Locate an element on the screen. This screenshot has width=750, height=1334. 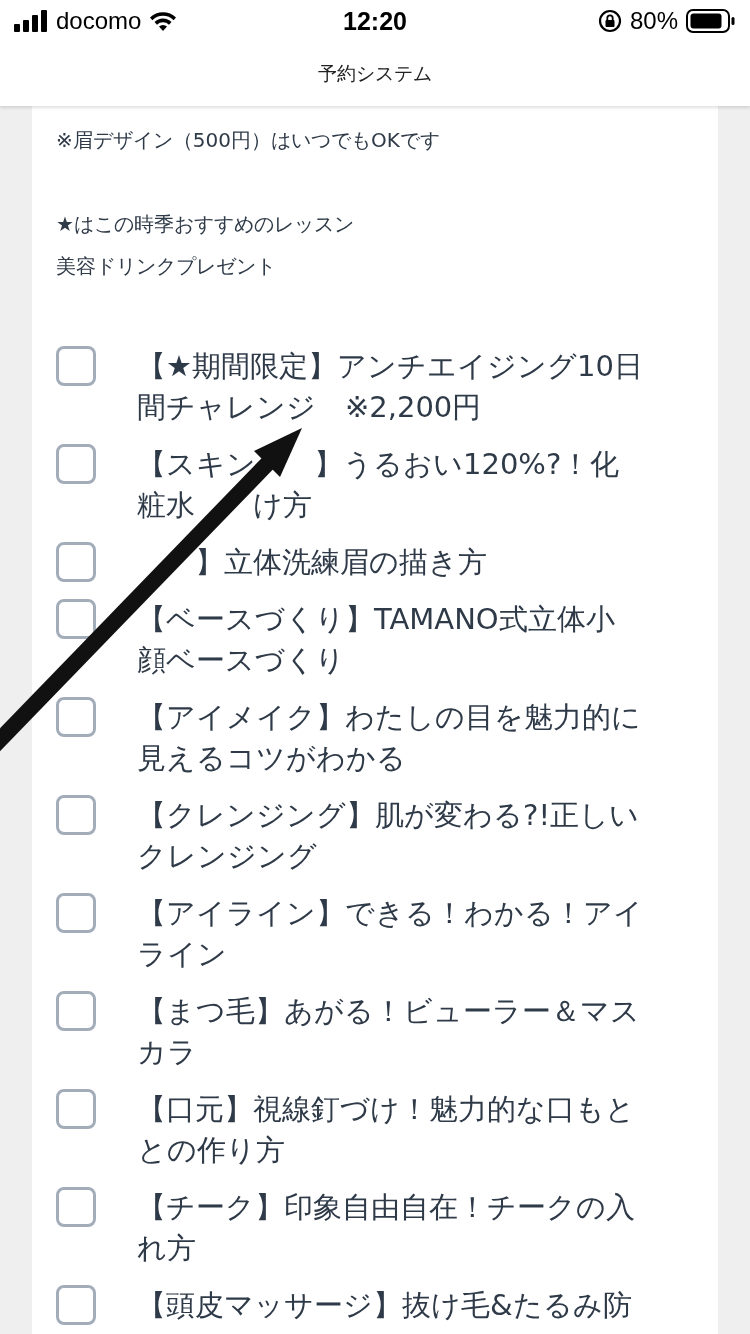
lesson-label: 粧水 is located at coordinates (166, 505).